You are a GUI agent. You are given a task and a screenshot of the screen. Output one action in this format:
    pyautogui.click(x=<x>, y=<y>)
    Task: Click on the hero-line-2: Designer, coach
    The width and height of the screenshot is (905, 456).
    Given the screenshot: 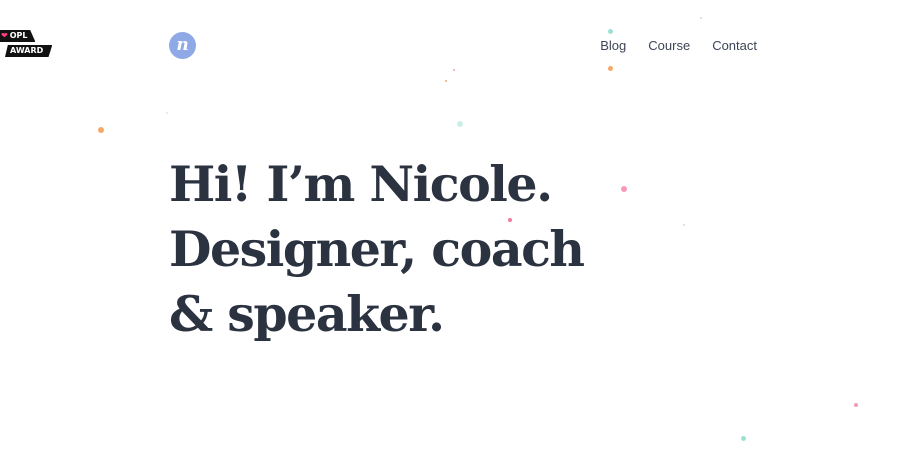 What is the action you would take?
    pyautogui.click(x=377, y=249)
    